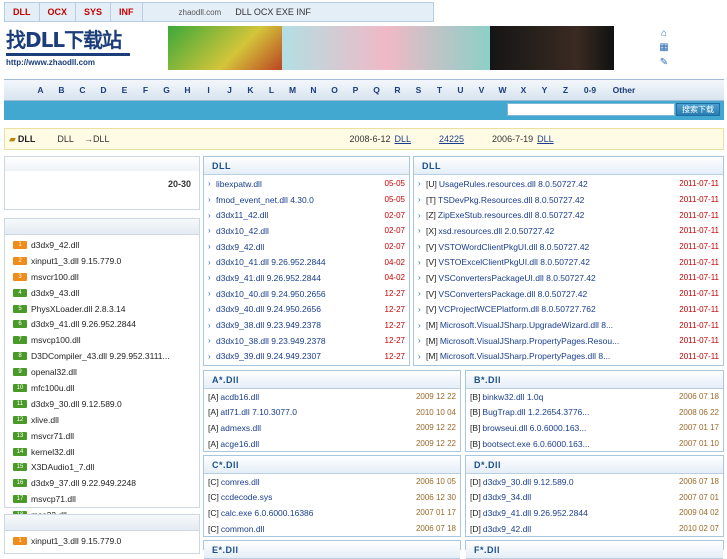 This screenshot has width=727, height=559. What do you see at coordinates (102, 372) in the screenshot?
I see `rank-item: 9 openal32.dll` at bounding box center [102, 372].